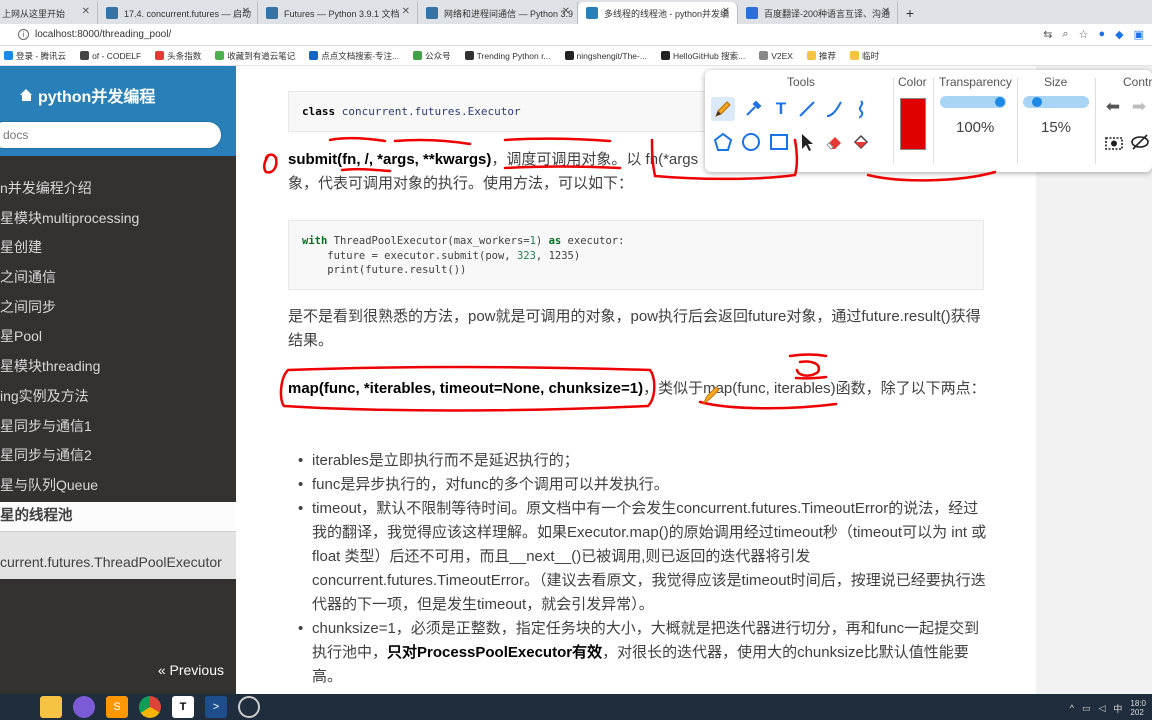 The image size is (1152, 720). I want to click on browser-tab: 百度翻译-200种语言互译、沟通 ✕, so click(818, 13).